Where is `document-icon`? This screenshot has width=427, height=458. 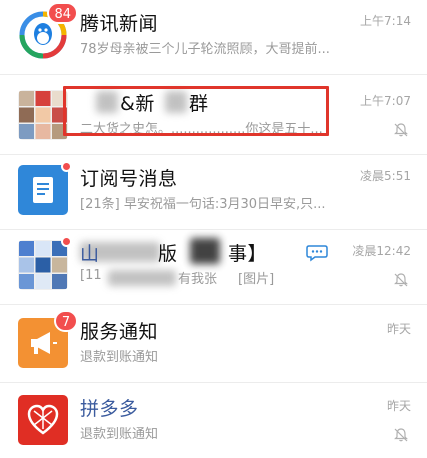
document-icon is located at coordinates (43, 190).